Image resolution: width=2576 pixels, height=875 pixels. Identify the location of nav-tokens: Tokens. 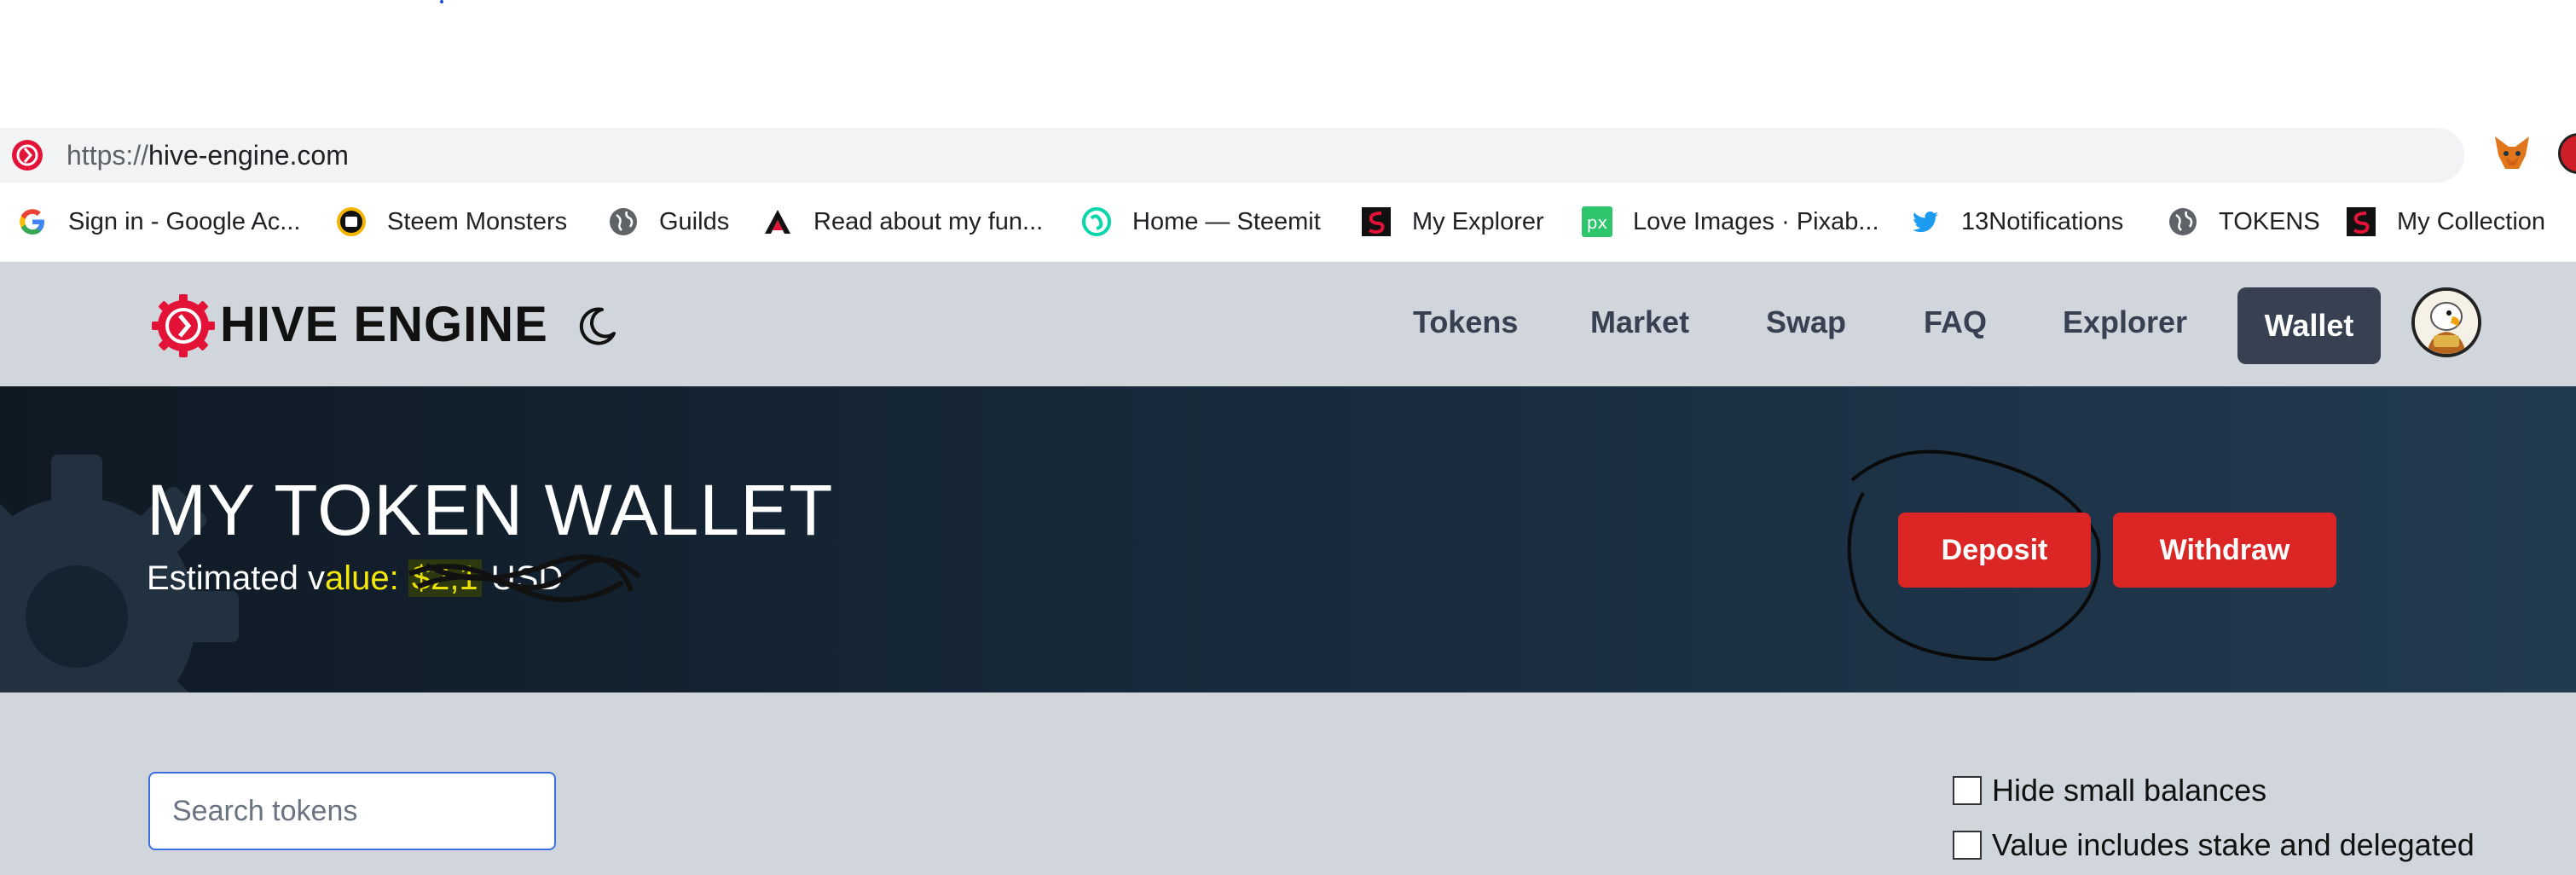
(1465, 322).